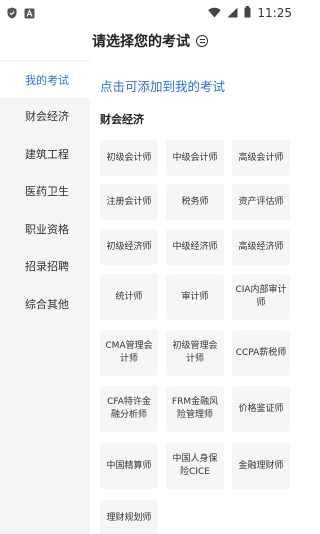 Image resolution: width=320 pixels, height=534 pixels. I want to click on exam-card: 统计师, so click(129, 297).